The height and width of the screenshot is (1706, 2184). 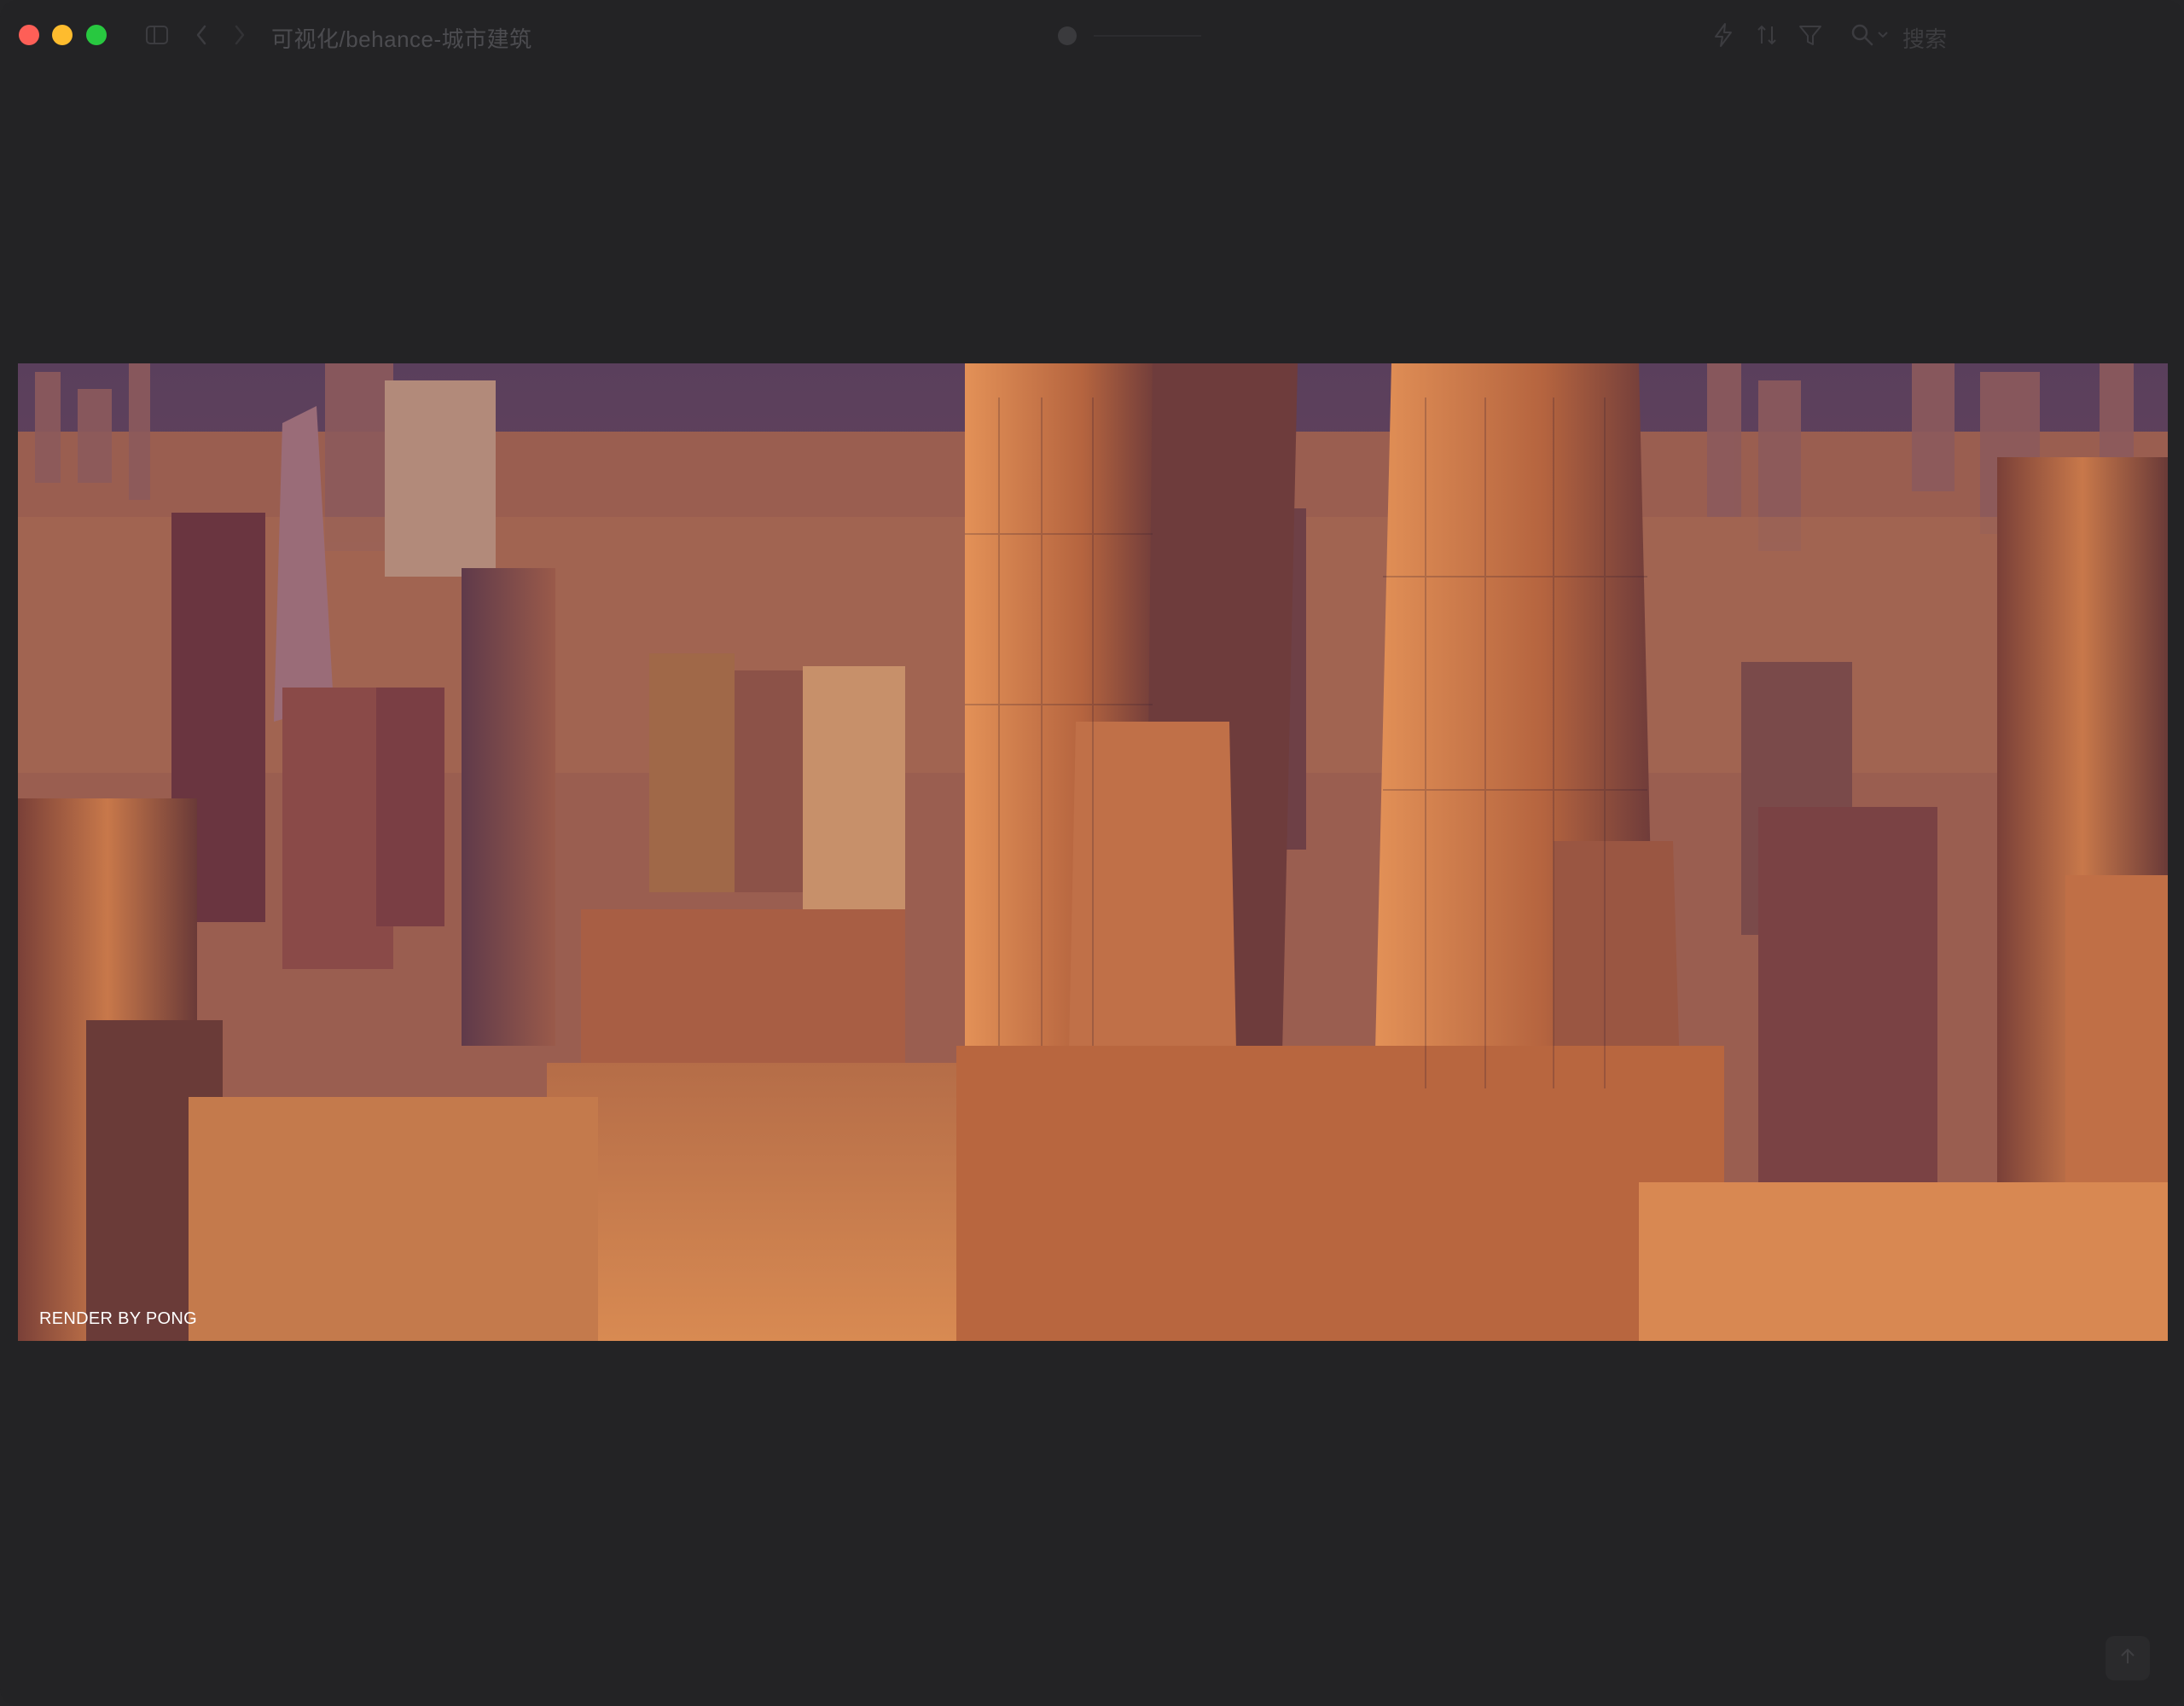 I want to click on breadcrumb: 可视化/behance-城市建筑, so click(x=402, y=38).